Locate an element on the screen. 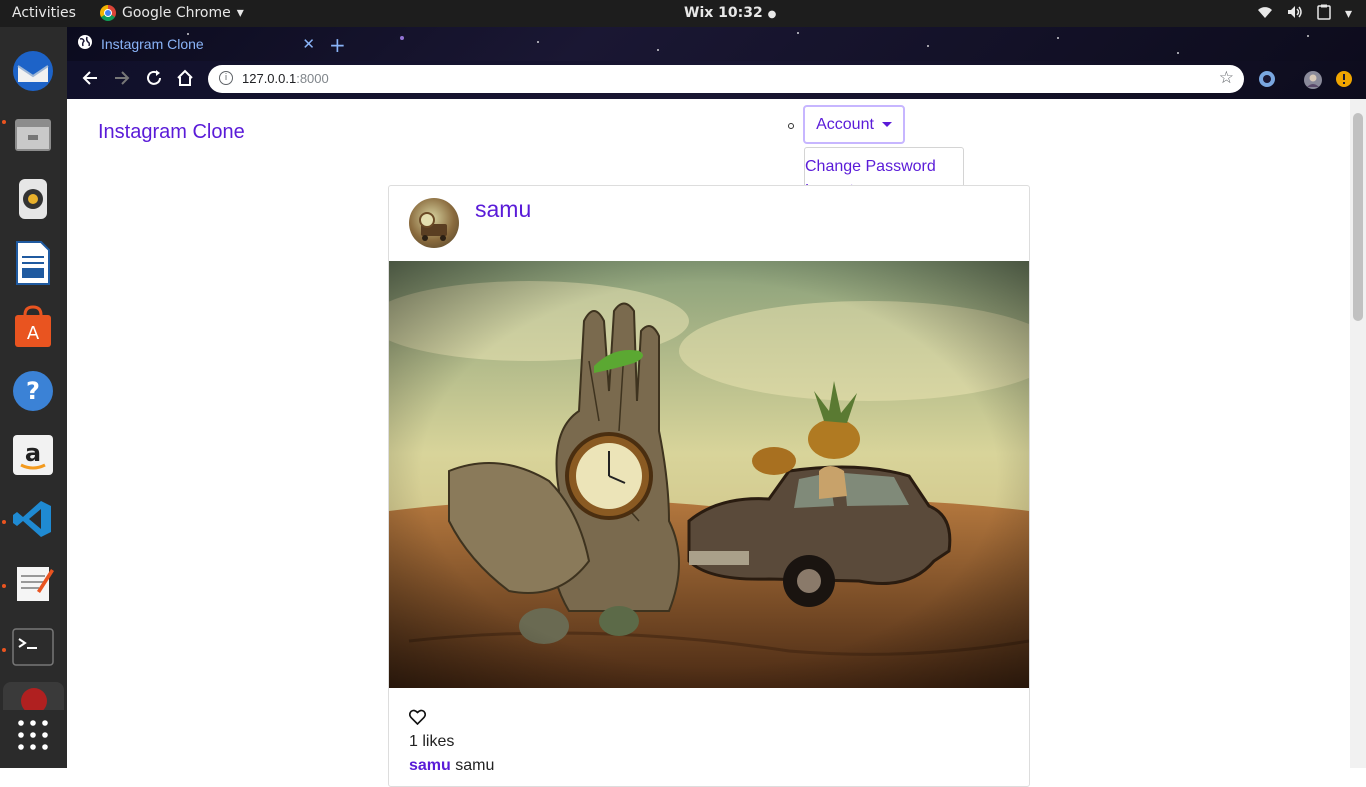 This screenshot has height=787, width=1366. account-dropdown-button: Account is located at coordinates (854, 124).